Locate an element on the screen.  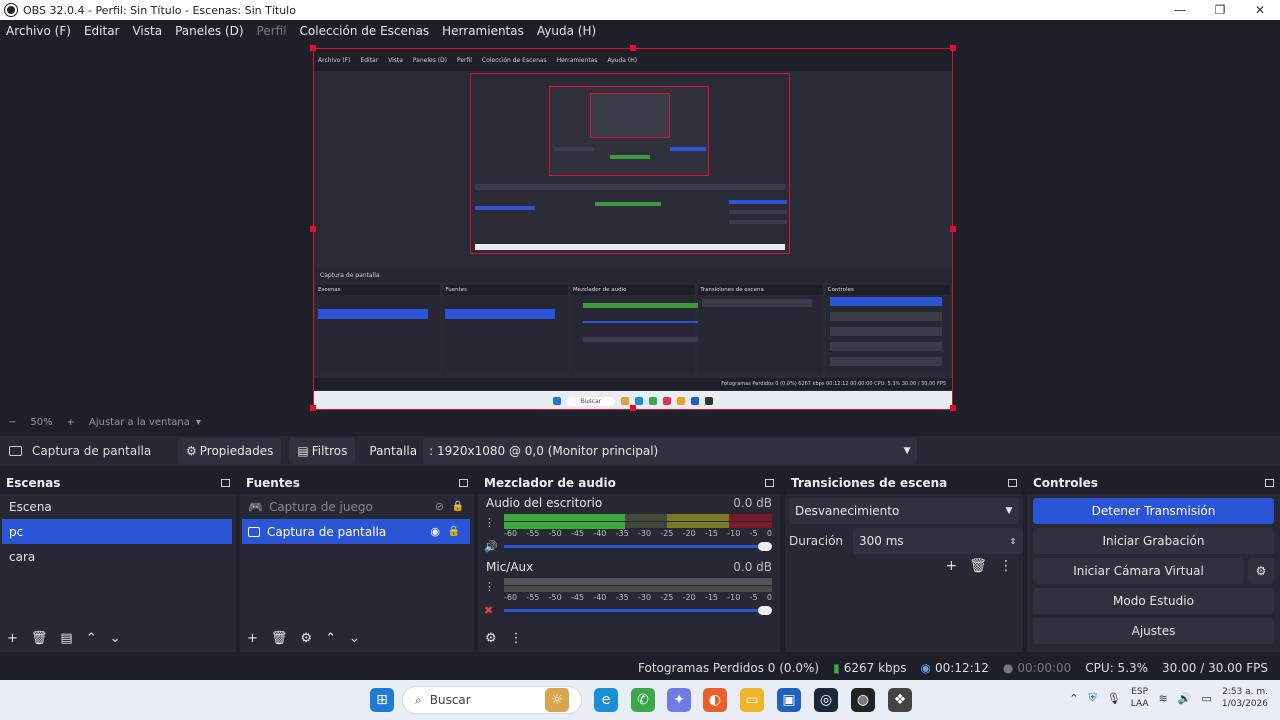
obs-icon: ◍ is located at coordinates (863, 700).